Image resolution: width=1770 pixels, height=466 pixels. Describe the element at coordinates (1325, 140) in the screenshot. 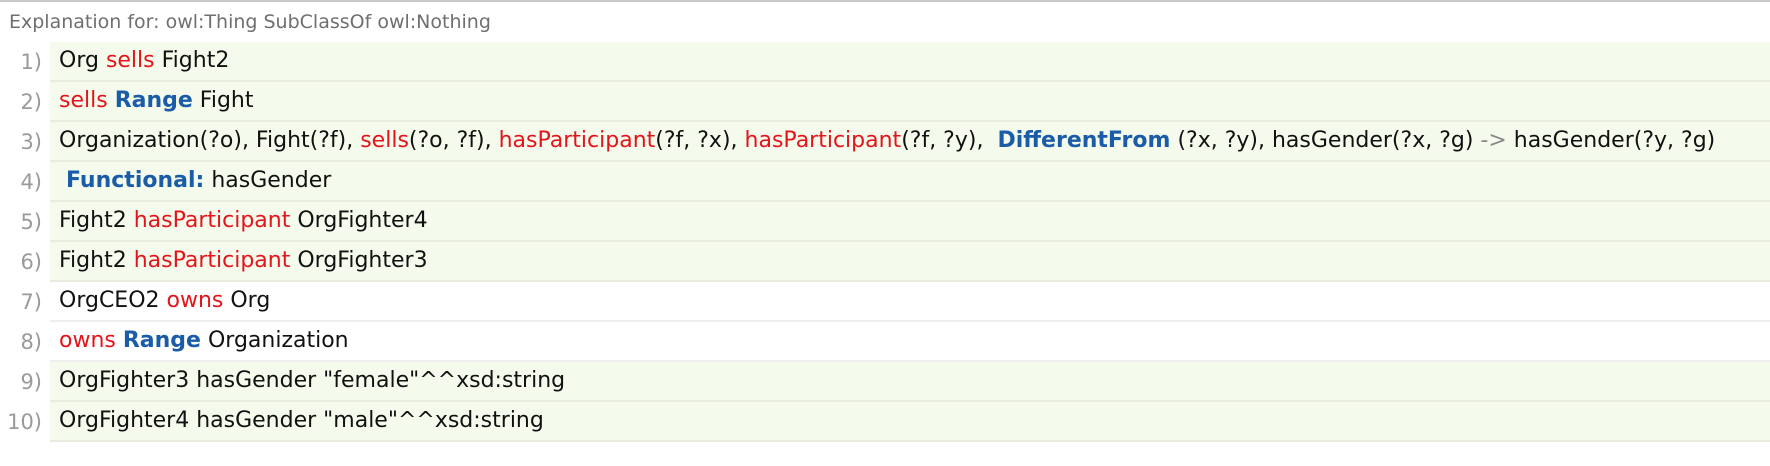

I see `entity-token: (?x, ?y), hasGender(?x, ?g)` at that location.